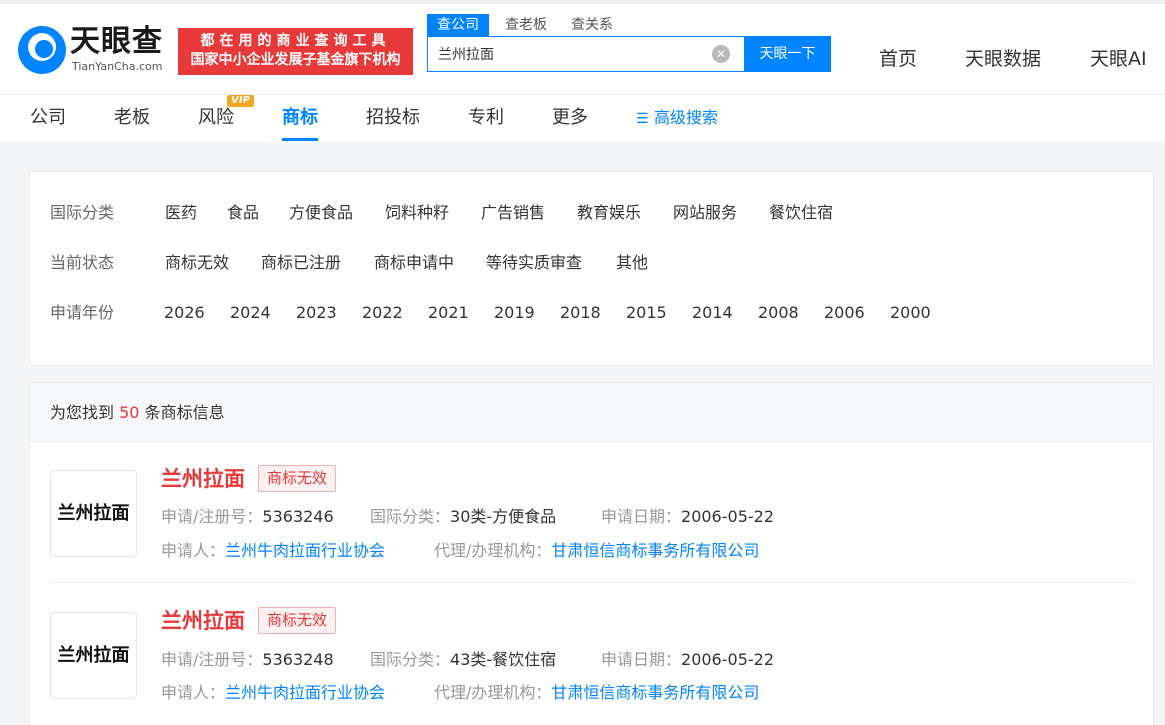  I want to click on advanced-search-label: 高级搜索, so click(686, 117).